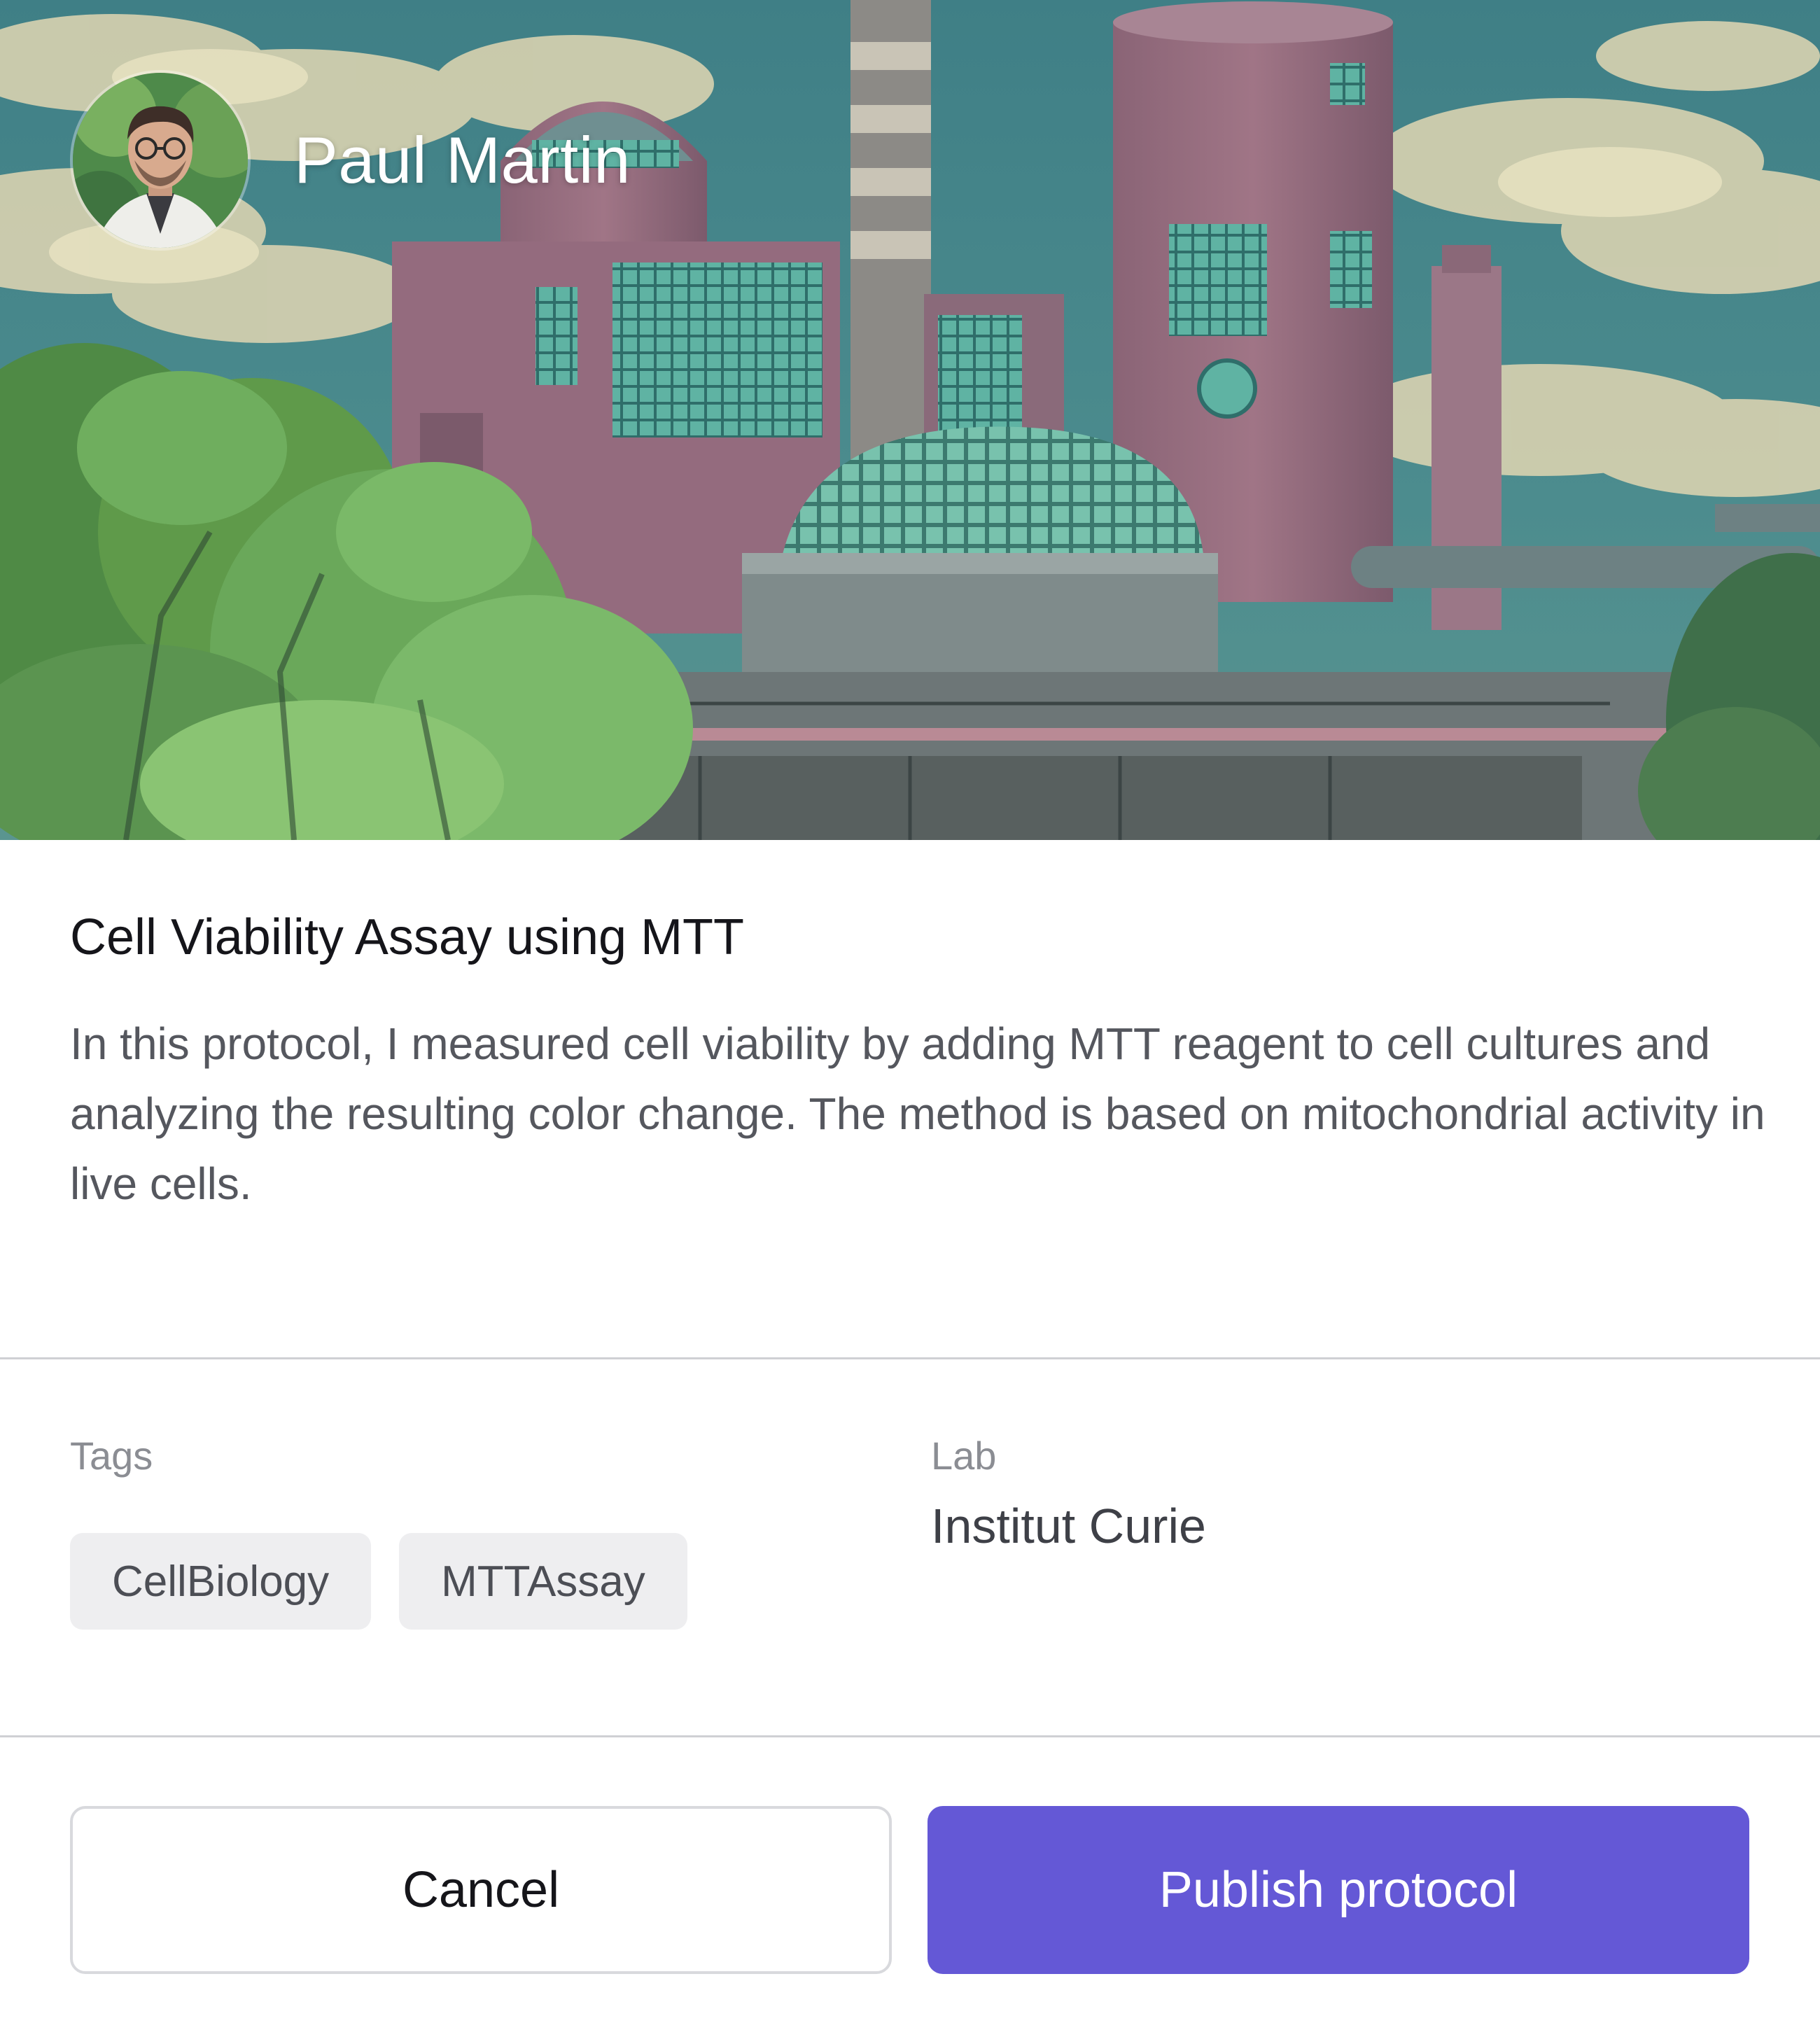  What do you see at coordinates (481, 1890) in the screenshot?
I see `cancel-button: Cancel` at bounding box center [481, 1890].